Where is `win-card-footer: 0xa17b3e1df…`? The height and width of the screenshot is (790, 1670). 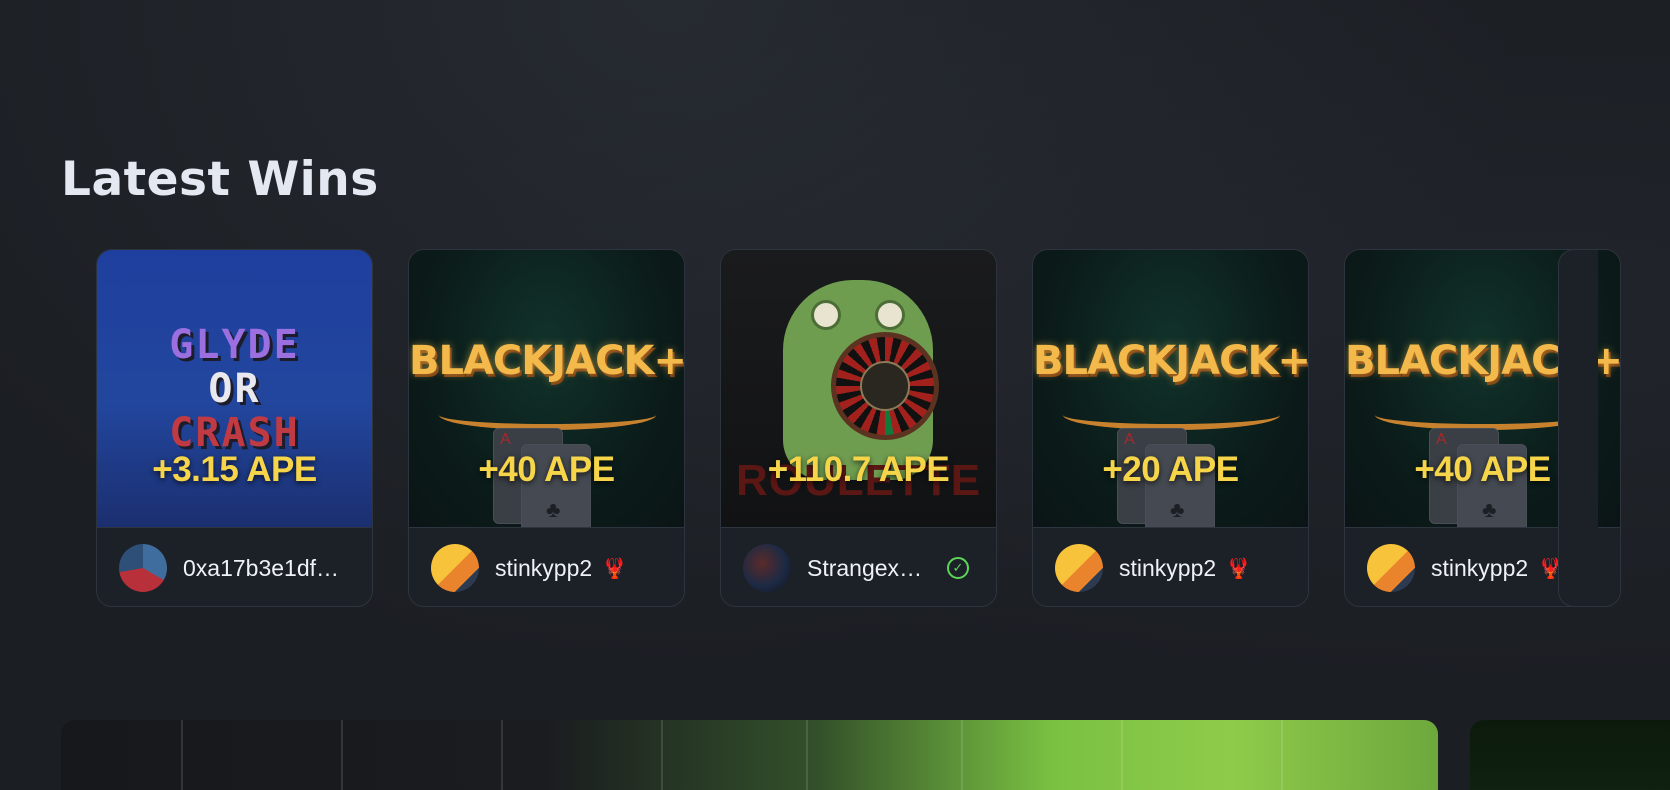 win-card-footer: 0xa17b3e1df… is located at coordinates (234, 566).